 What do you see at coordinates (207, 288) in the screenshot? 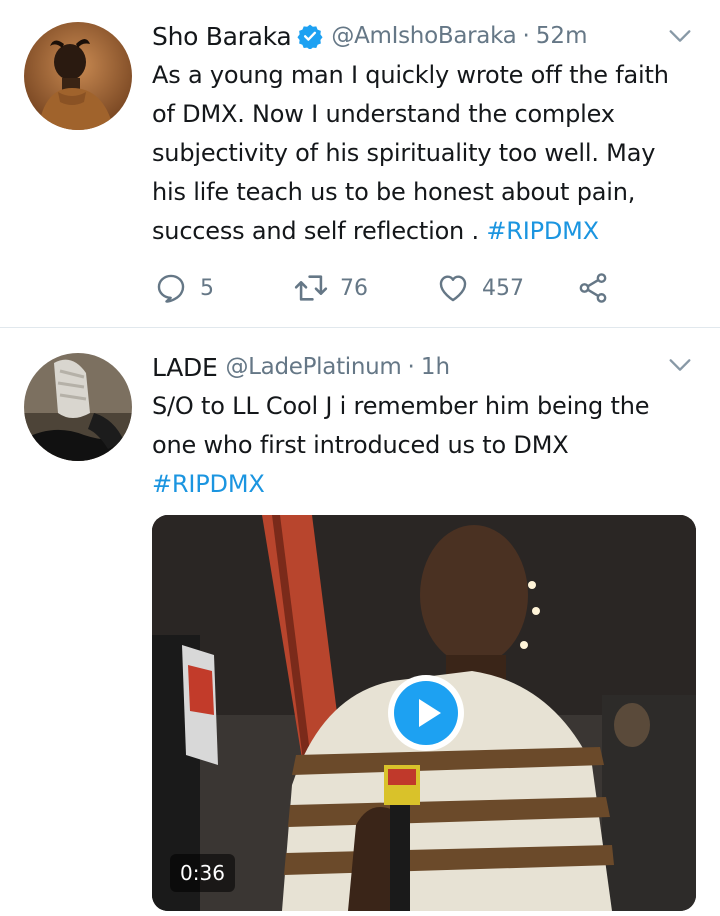
I see `reply-count: 5` at bounding box center [207, 288].